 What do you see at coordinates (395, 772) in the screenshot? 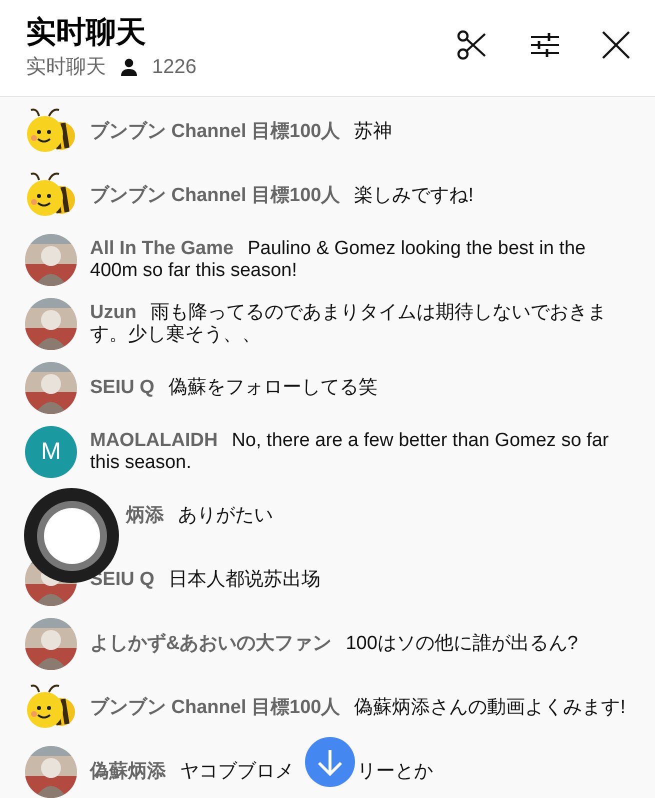
I see `message-text: リーとか` at bounding box center [395, 772].